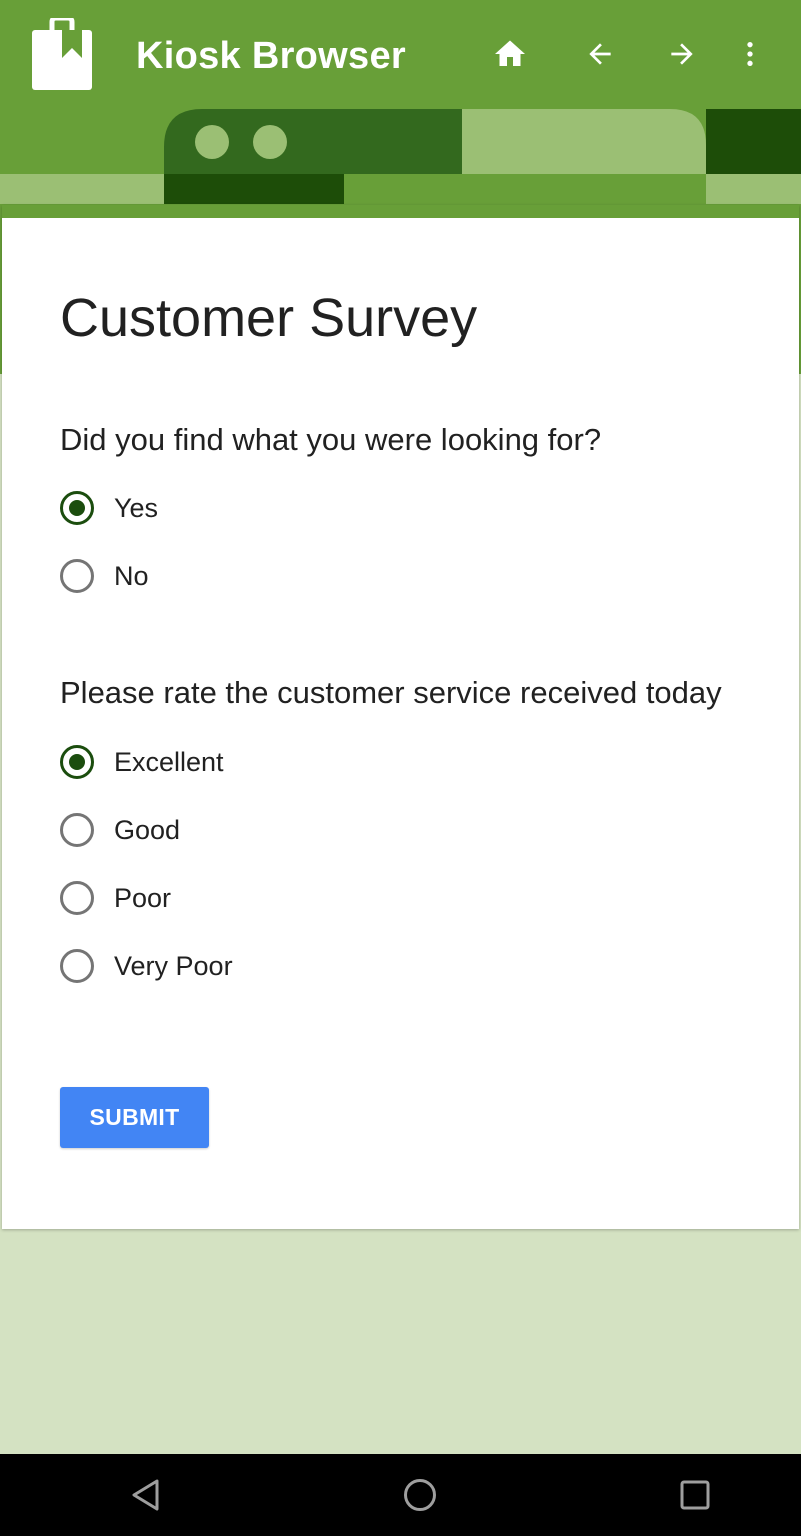  I want to click on home-icon, so click(510, 54).